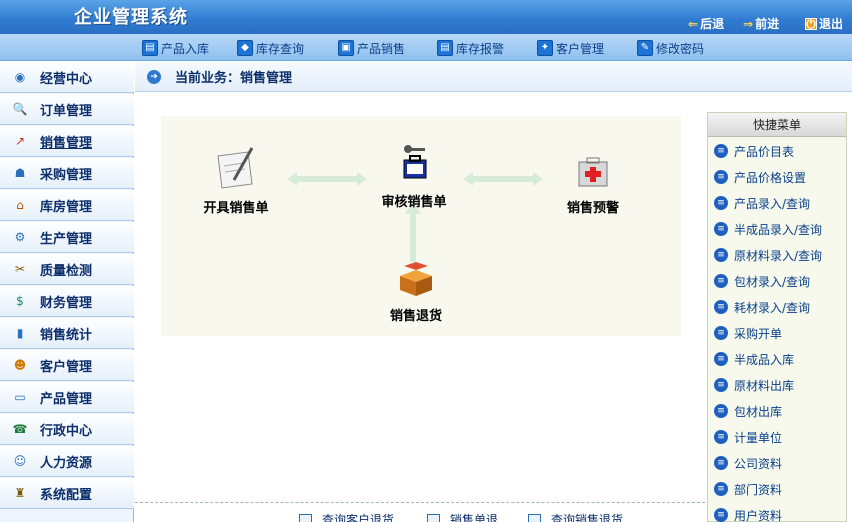 This screenshot has width=852, height=522. I want to click on quick-menu-label: 计量单位, so click(758, 437).